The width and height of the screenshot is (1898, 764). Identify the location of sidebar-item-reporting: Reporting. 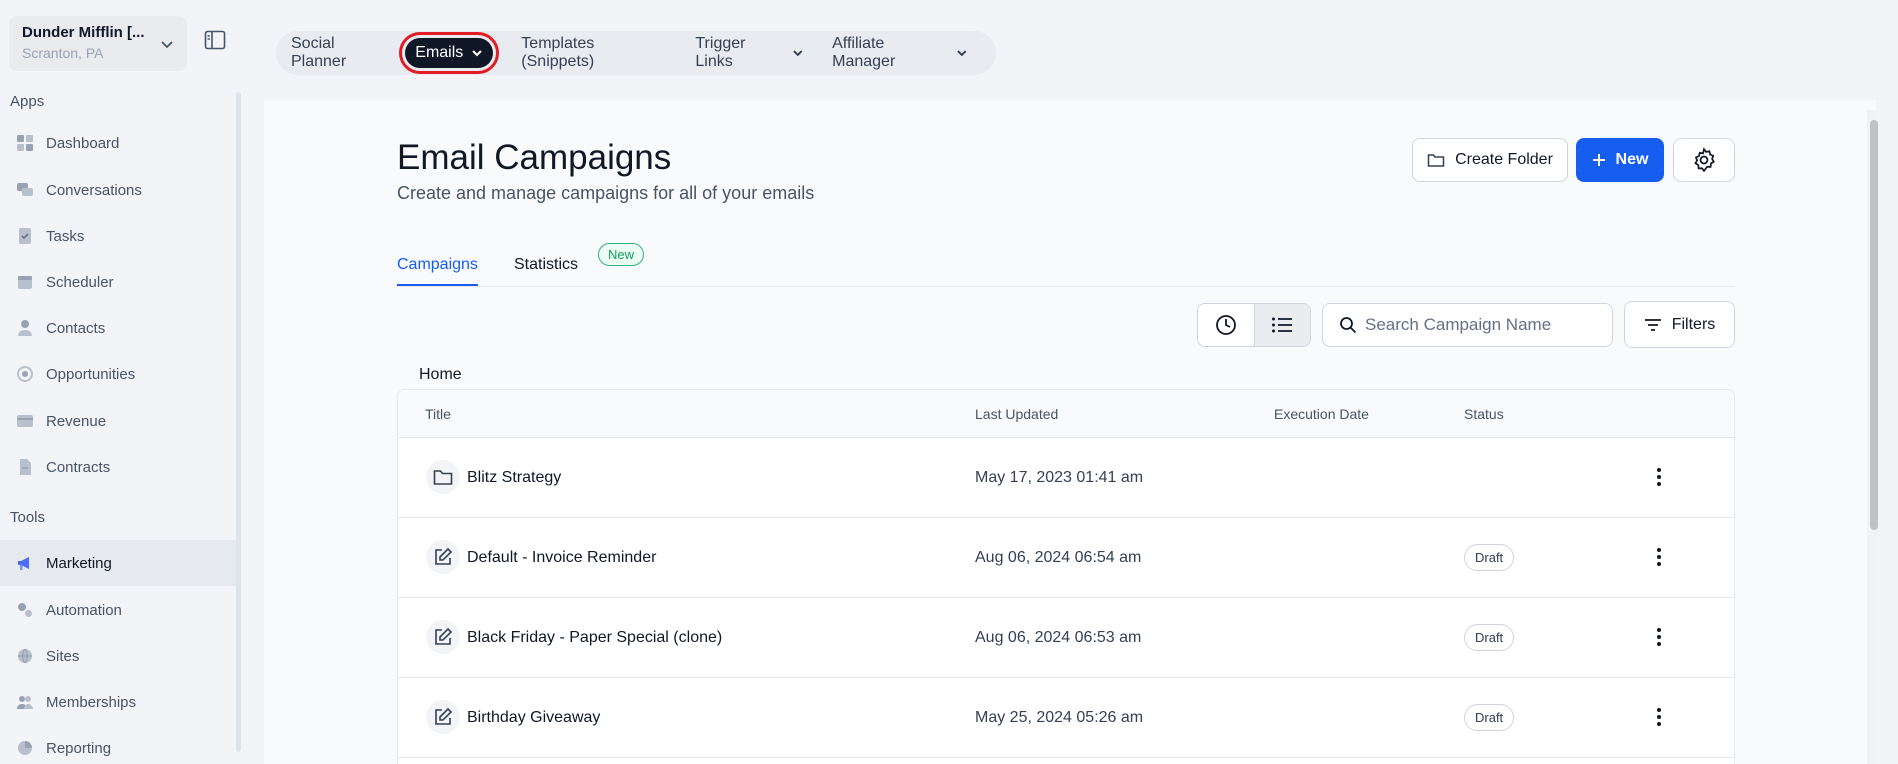
(118, 744).